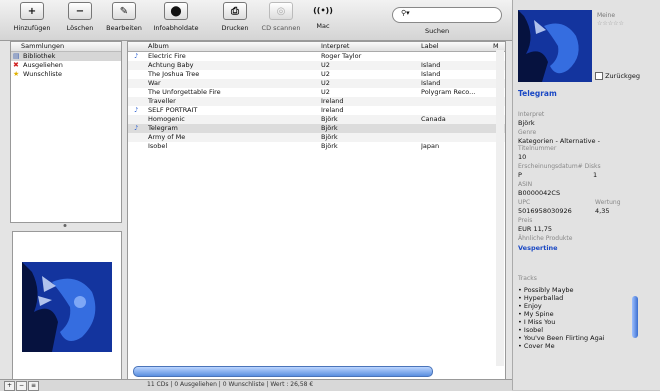 The height and width of the screenshot is (391, 660). What do you see at coordinates (582, 346) in the screenshot?
I see `track-item: • Cover Me` at bounding box center [582, 346].